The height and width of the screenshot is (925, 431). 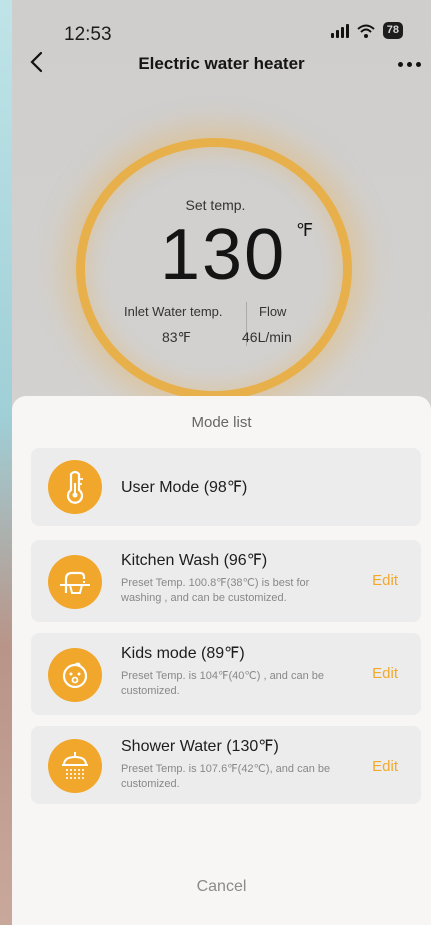 I want to click on cancel-button: Cancel, so click(x=221, y=887).